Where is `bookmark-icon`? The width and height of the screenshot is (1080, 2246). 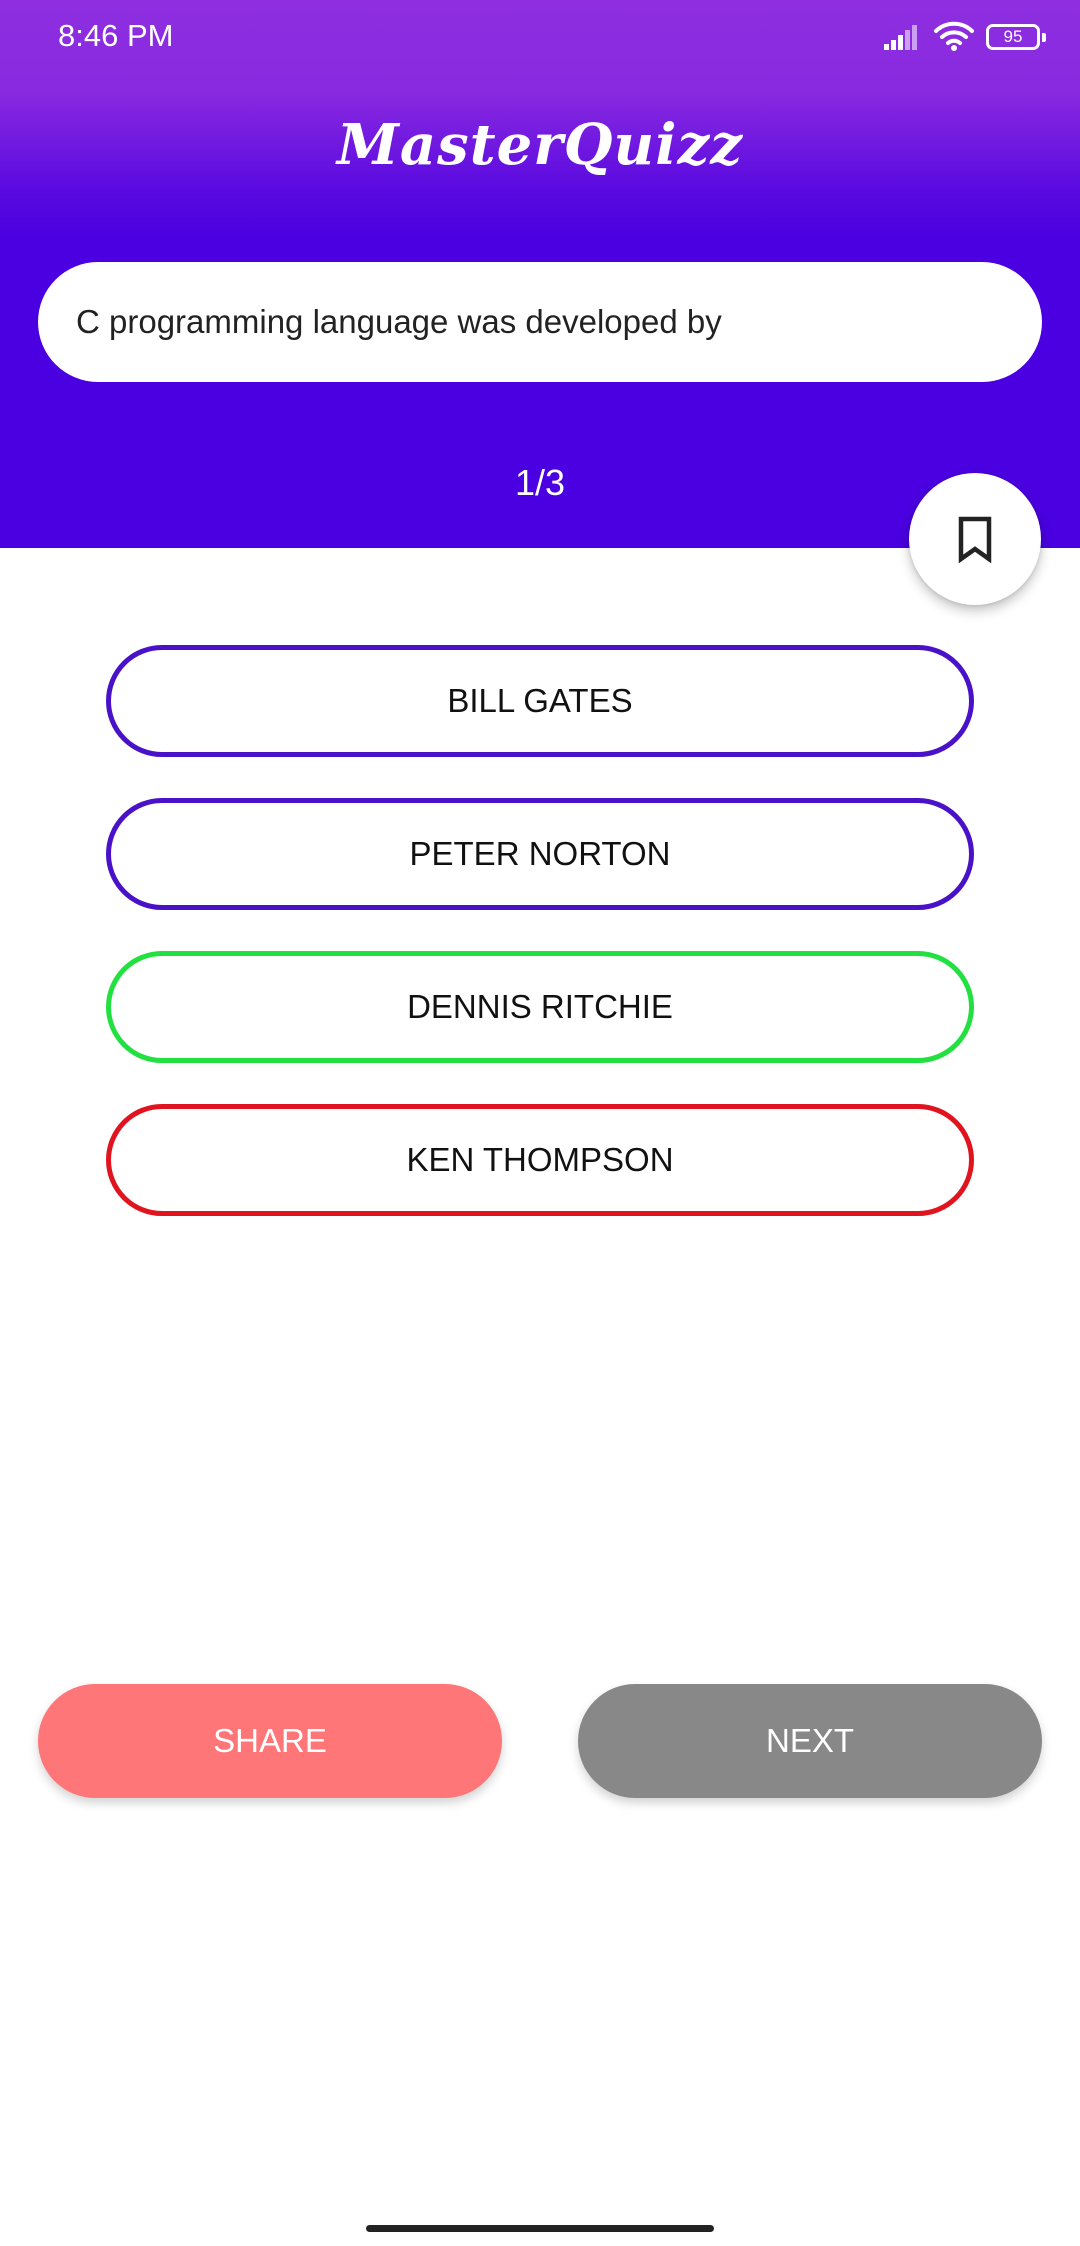
bookmark-icon is located at coordinates (975, 539).